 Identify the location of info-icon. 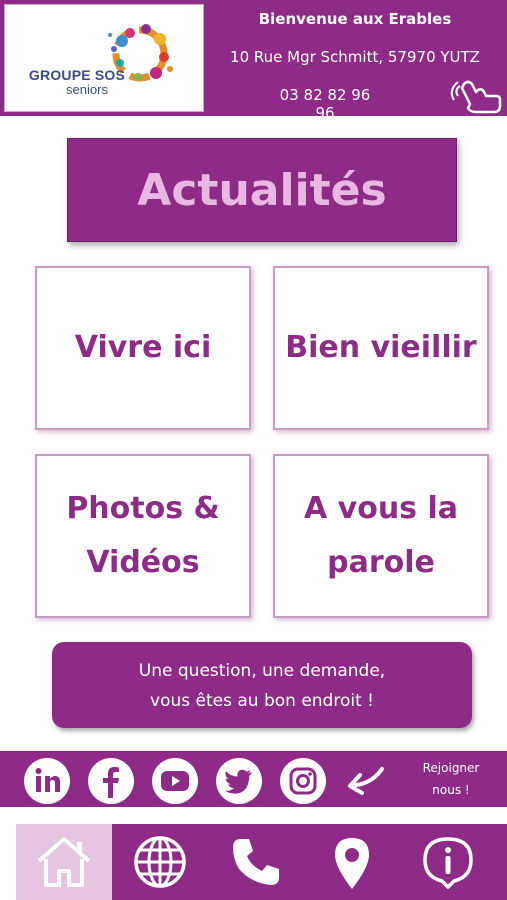
(448, 863).